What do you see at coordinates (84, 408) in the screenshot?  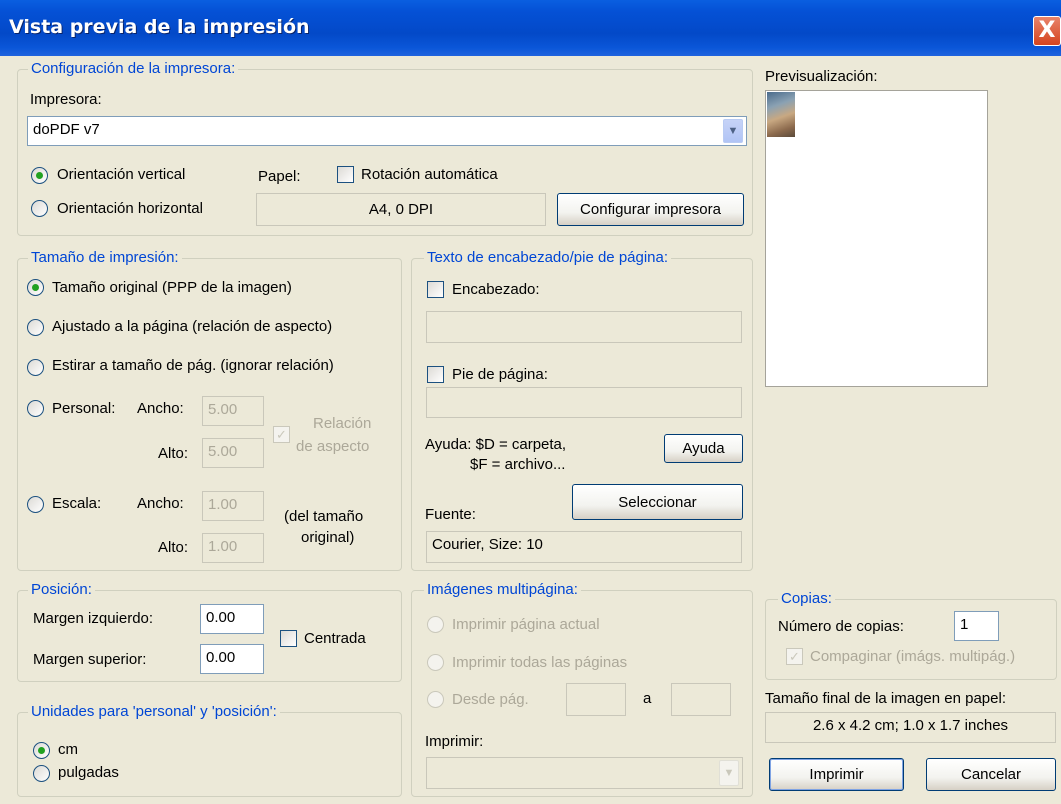 I see `size-custom-label: Personal:` at bounding box center [84, 408].